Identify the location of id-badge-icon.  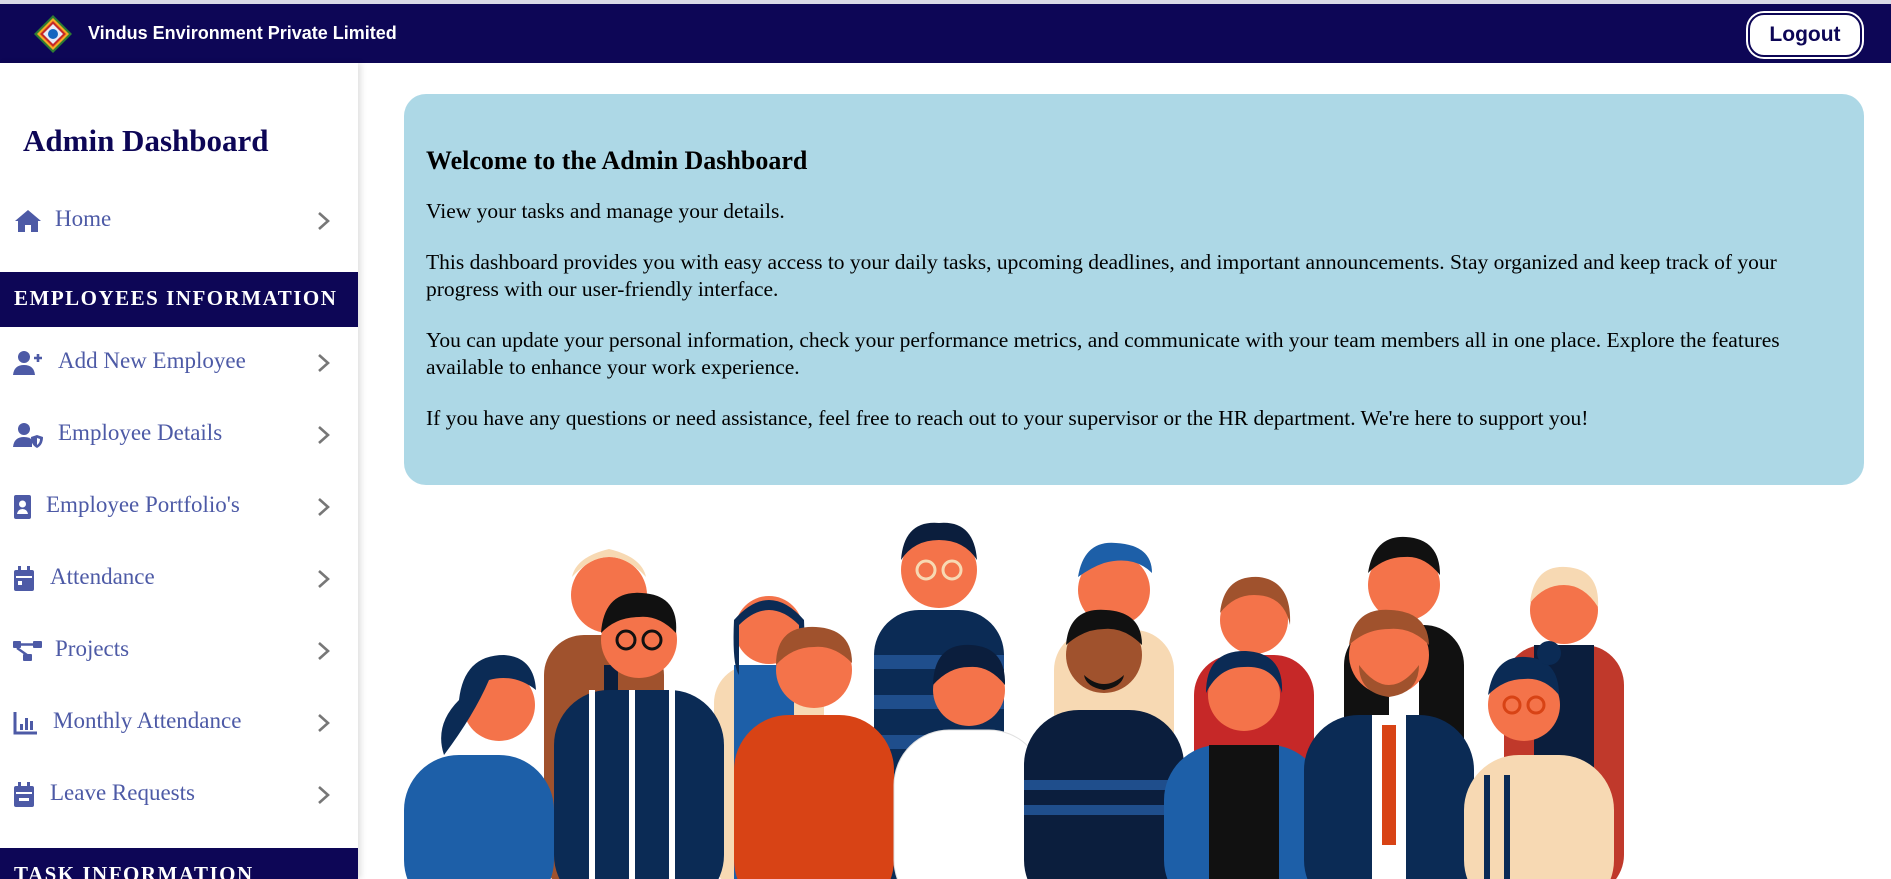
(22, 507).